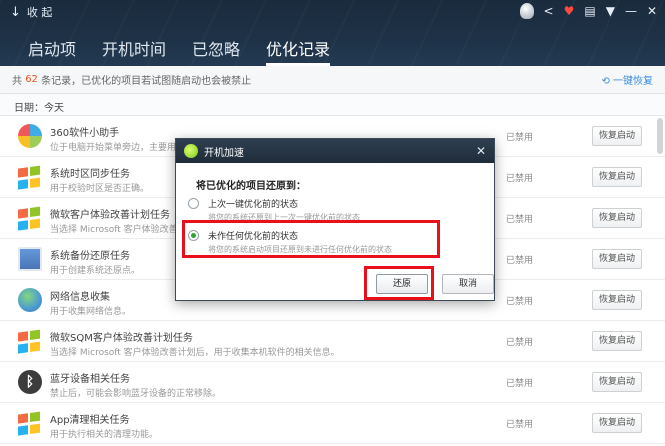  I want to click on dialog-question: 将已优化的项目还原到：, so click(251, 186).